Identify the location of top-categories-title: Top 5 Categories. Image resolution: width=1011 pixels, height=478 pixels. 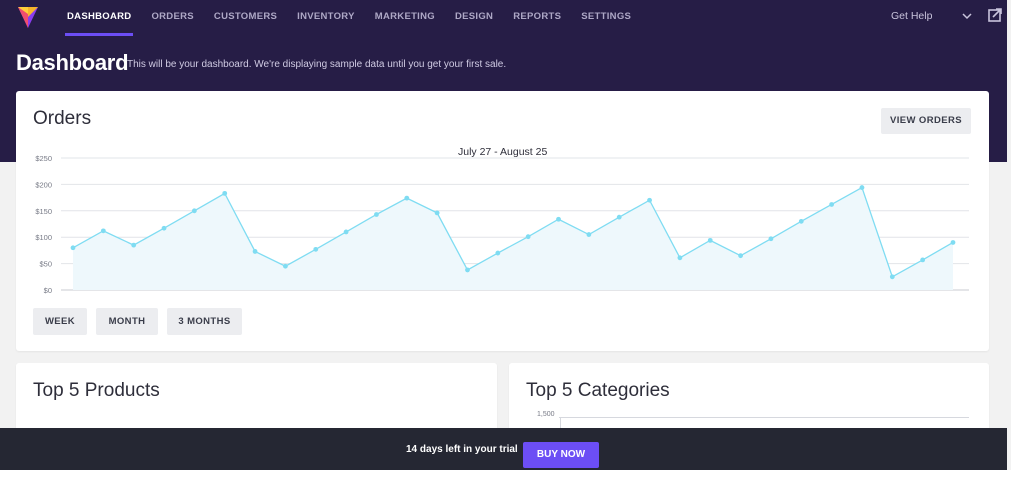
(598, 390).